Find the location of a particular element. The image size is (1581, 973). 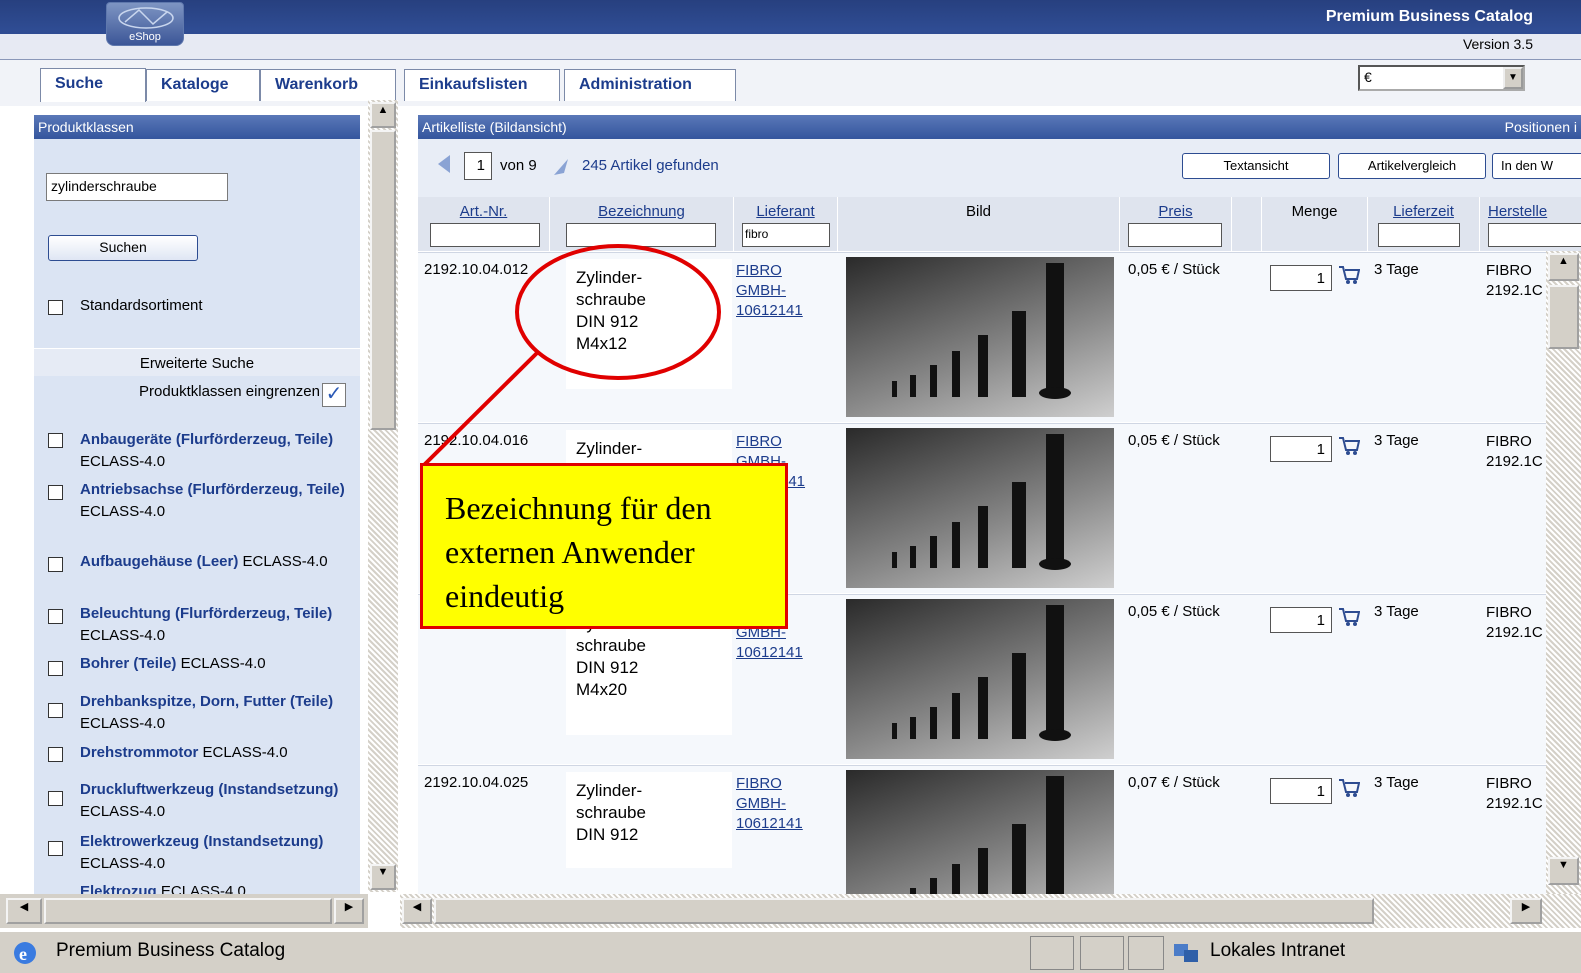

filter-lieferzeit is located at coordinates (1419, 235).